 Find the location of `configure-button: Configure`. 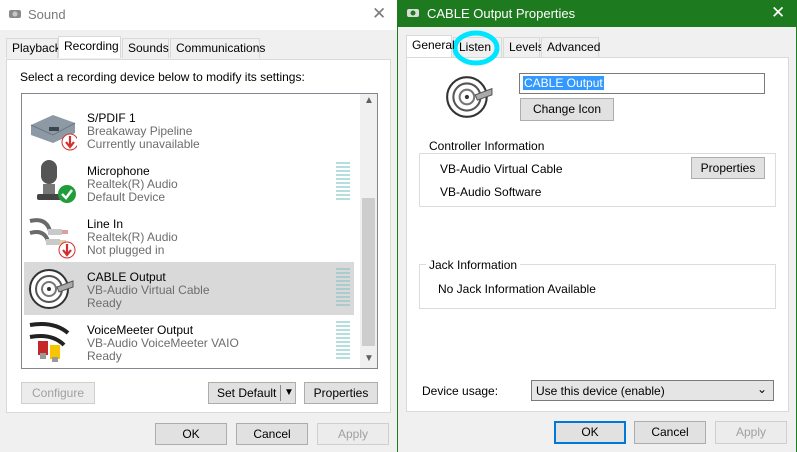

configure-button: Configure is located at coordinates (58, 393).